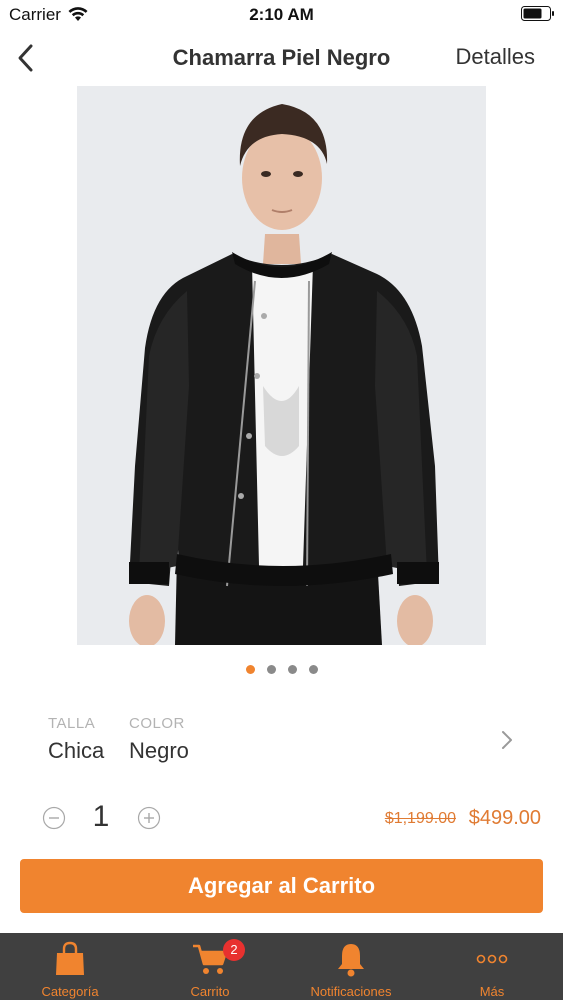 Image resolution: width=563 pixels, height=1000 pixels. What do you see at coordinates (492, 959) in the screenshot?
I see `more-icon` at bounding box center [492, 959].